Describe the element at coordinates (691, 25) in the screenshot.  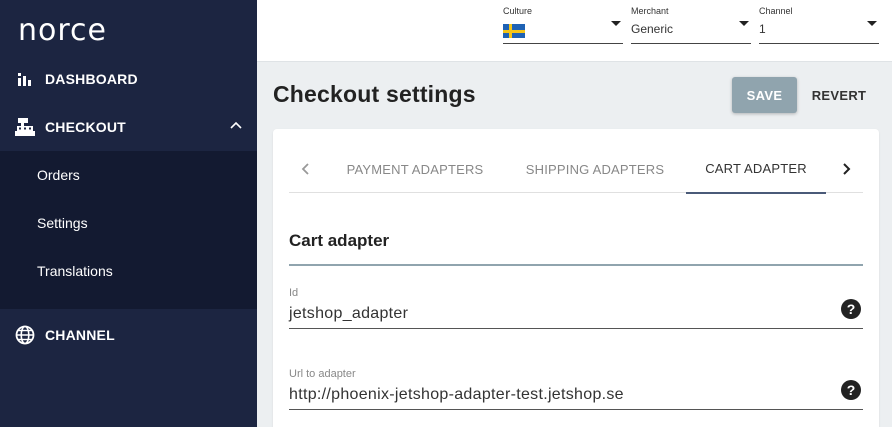
I see `merchant-select: Merchant Generic` at that location.